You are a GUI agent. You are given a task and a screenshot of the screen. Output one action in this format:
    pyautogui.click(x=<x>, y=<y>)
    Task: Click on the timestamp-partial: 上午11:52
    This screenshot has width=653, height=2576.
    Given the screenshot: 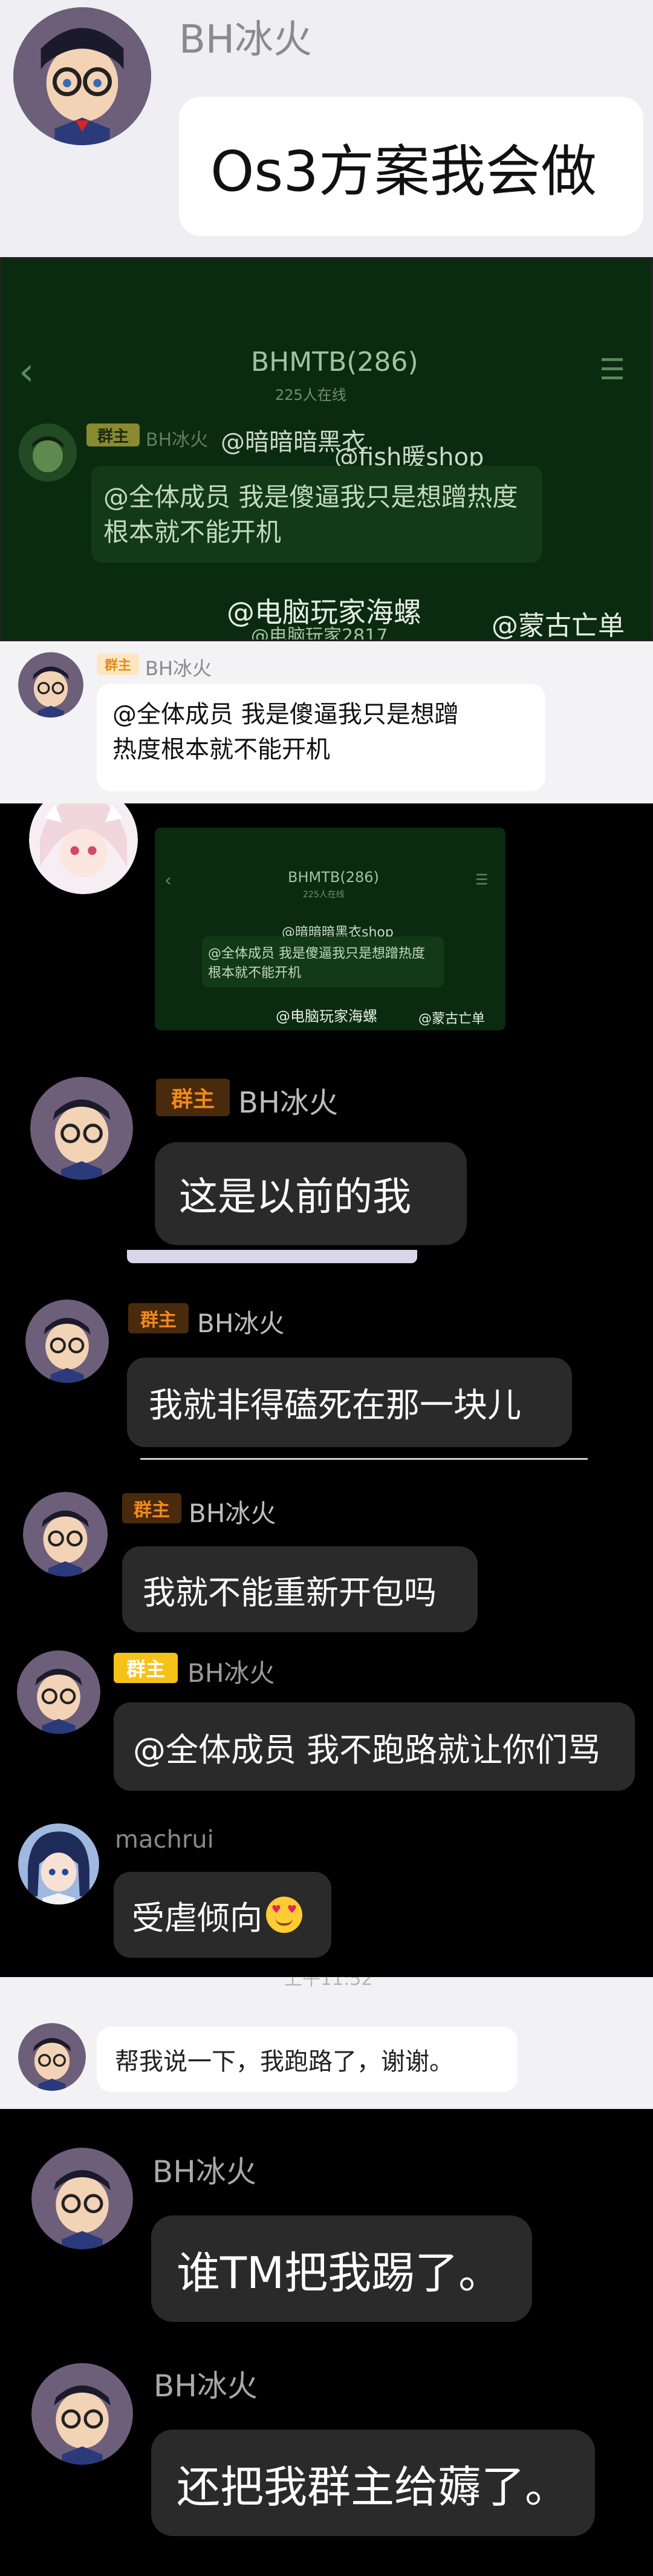 What is the action you would take?
    pyautogui.click(x=329, y=1983)
    